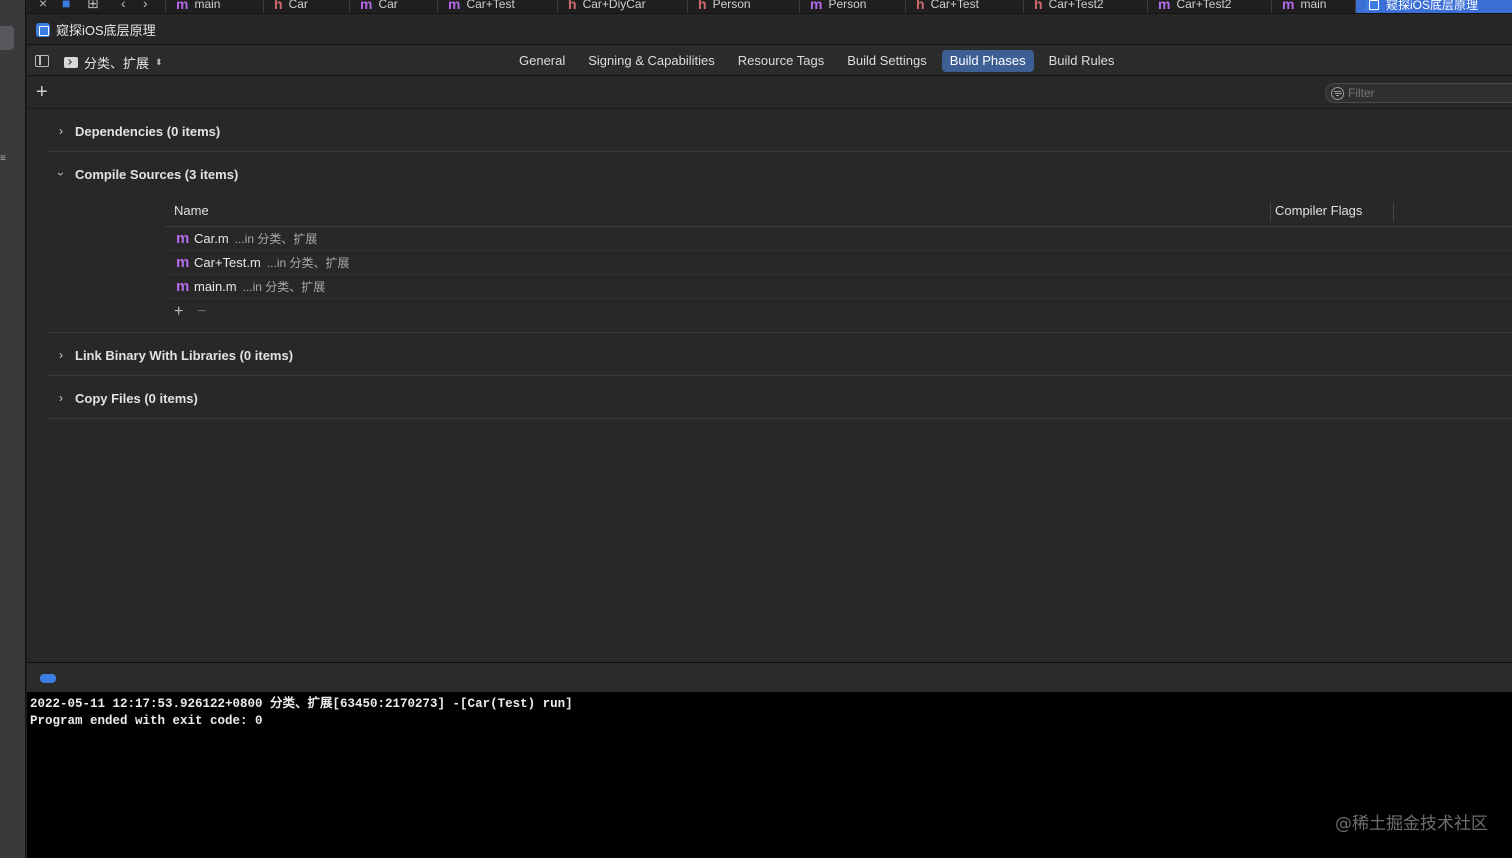 Image resolution: width=1512 pixels, height=858 pixels. I want to click on file-tab: m Car+Test, so click(497, 6).